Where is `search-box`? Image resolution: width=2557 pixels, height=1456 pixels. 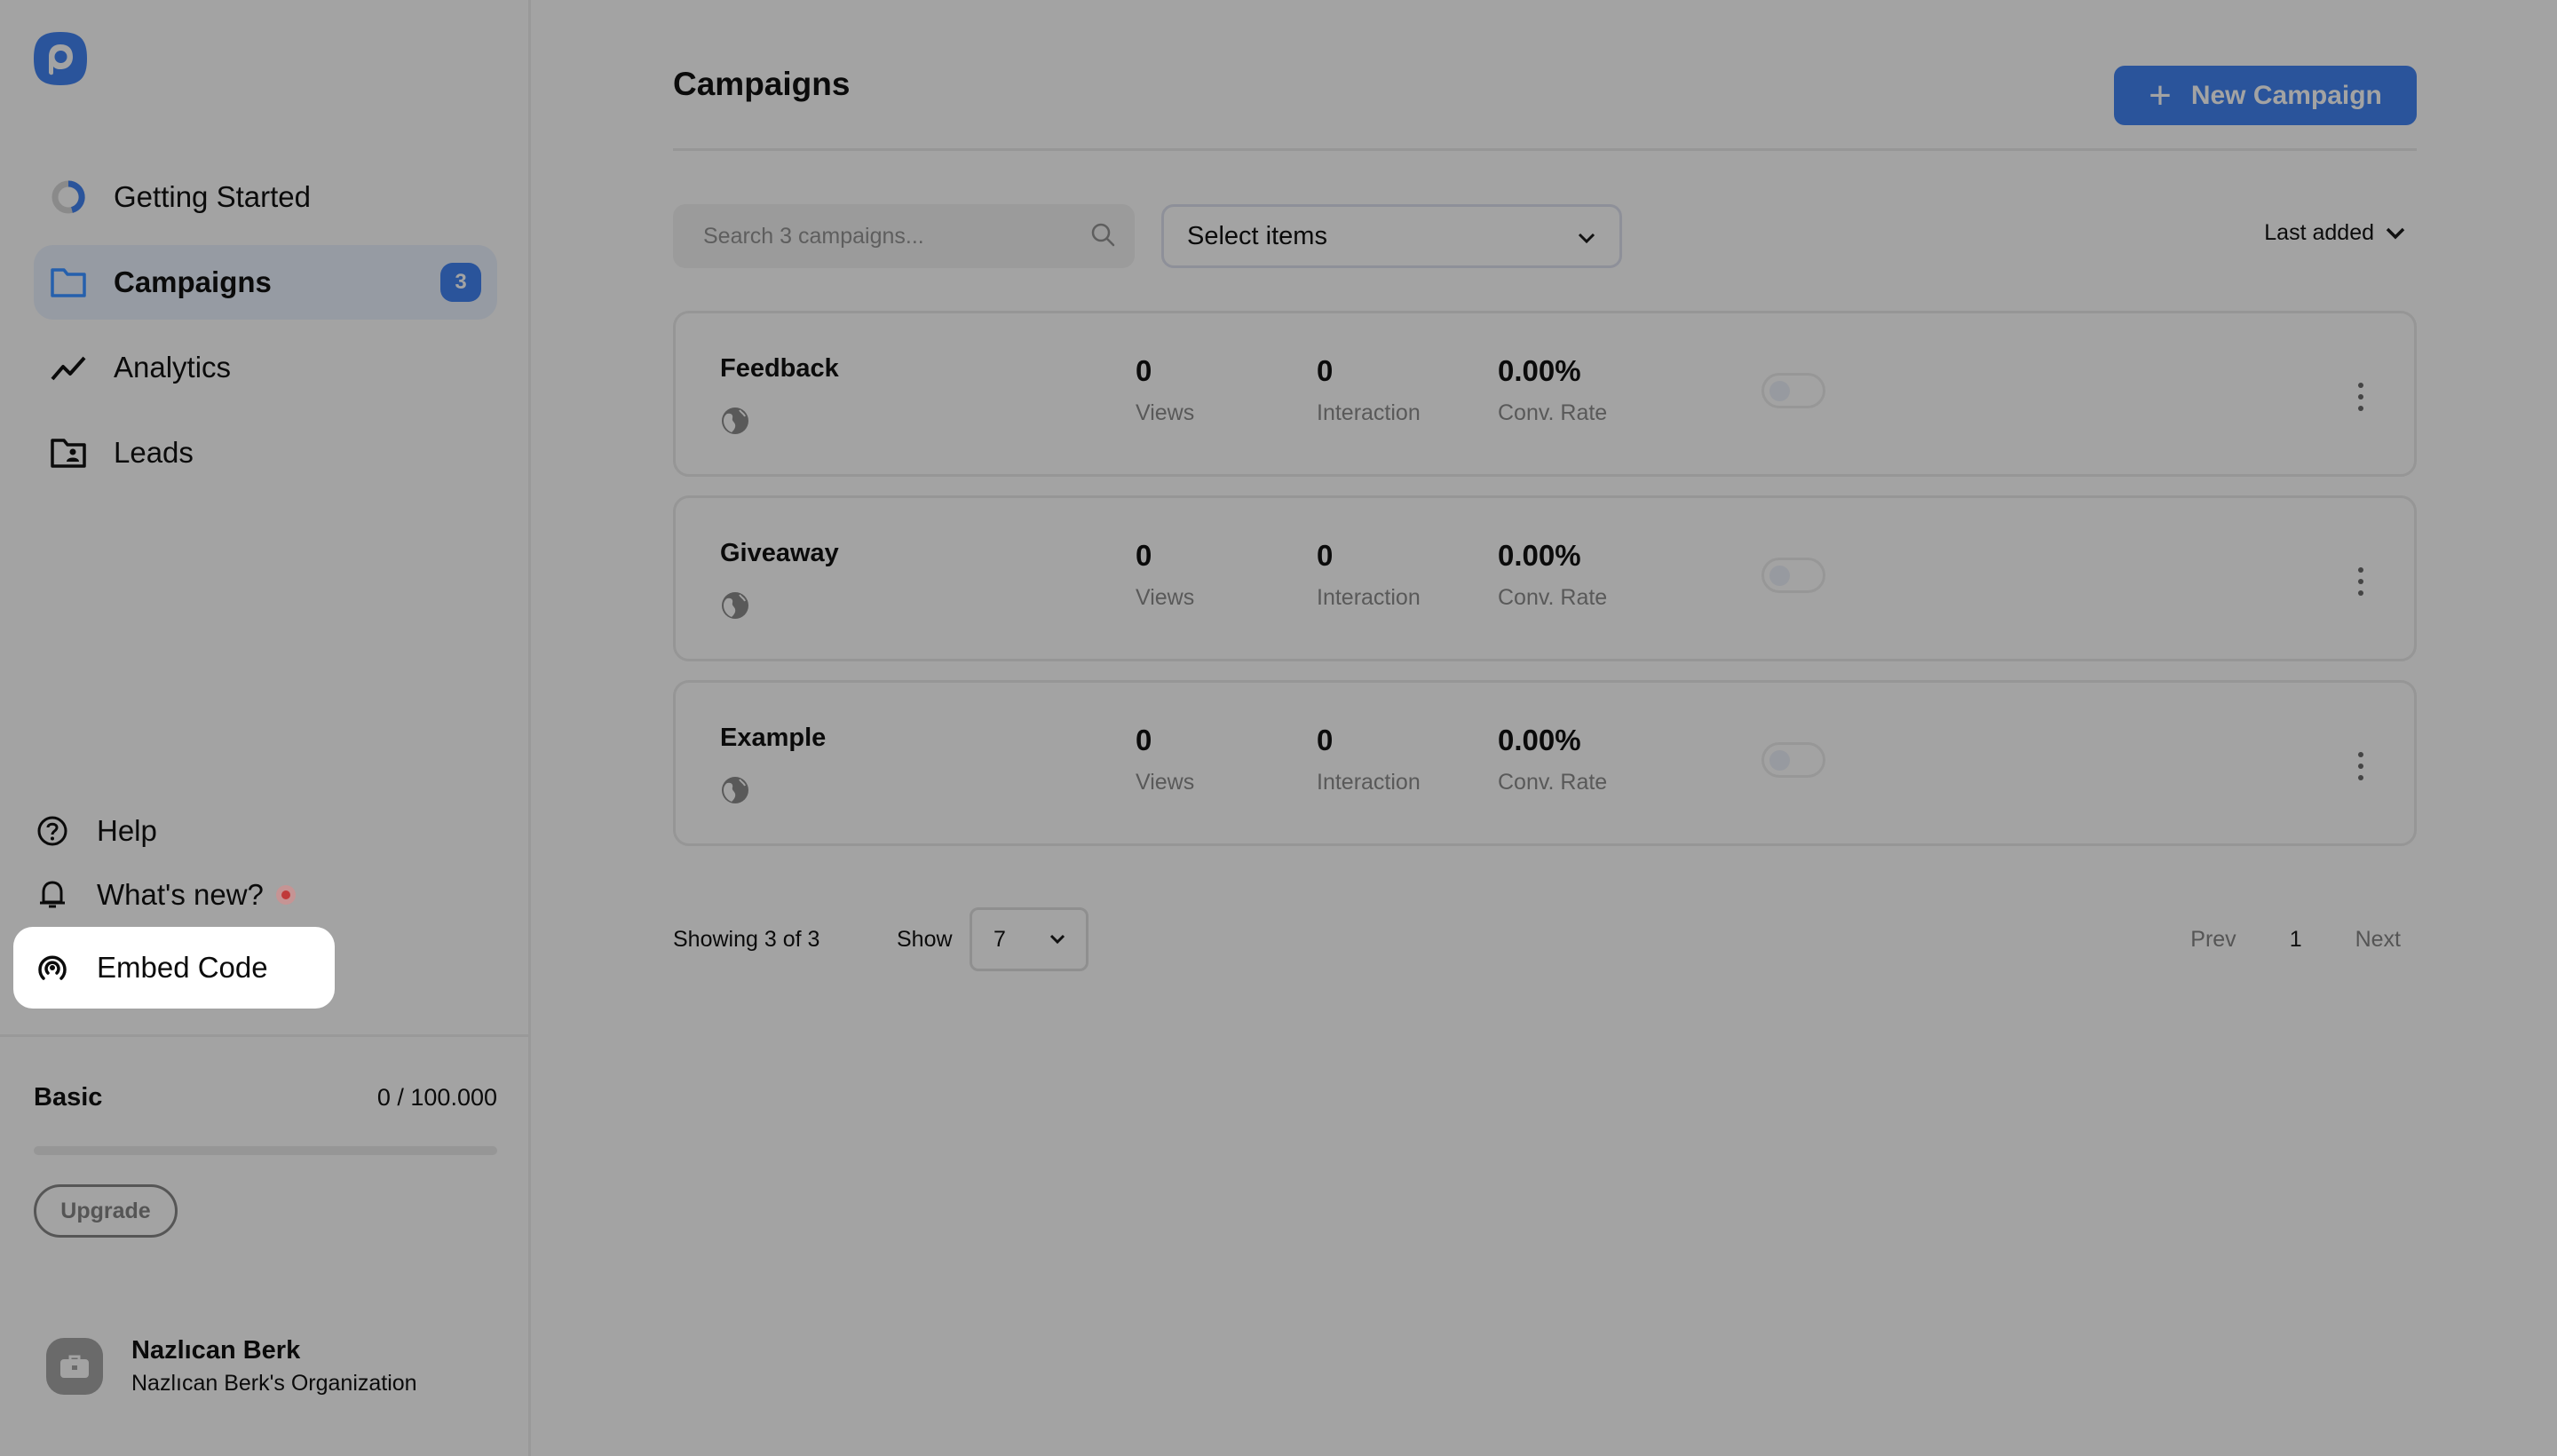
search-box is located at coordinates (904, 236).